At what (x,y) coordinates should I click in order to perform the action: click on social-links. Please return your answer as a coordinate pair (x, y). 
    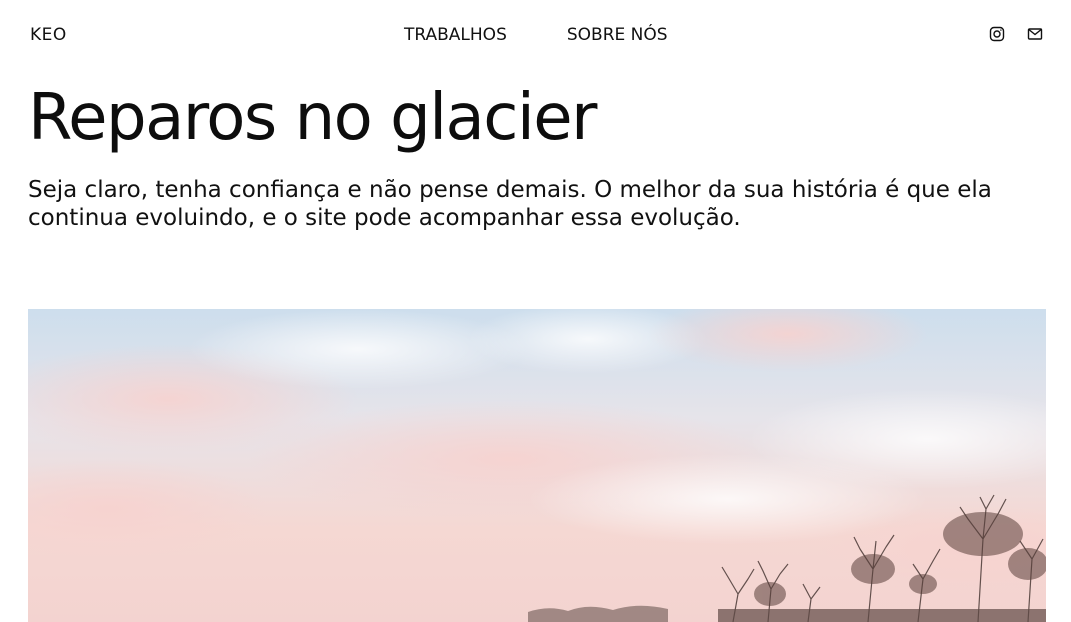
    Looking at the image, I should click on (1016, 34).